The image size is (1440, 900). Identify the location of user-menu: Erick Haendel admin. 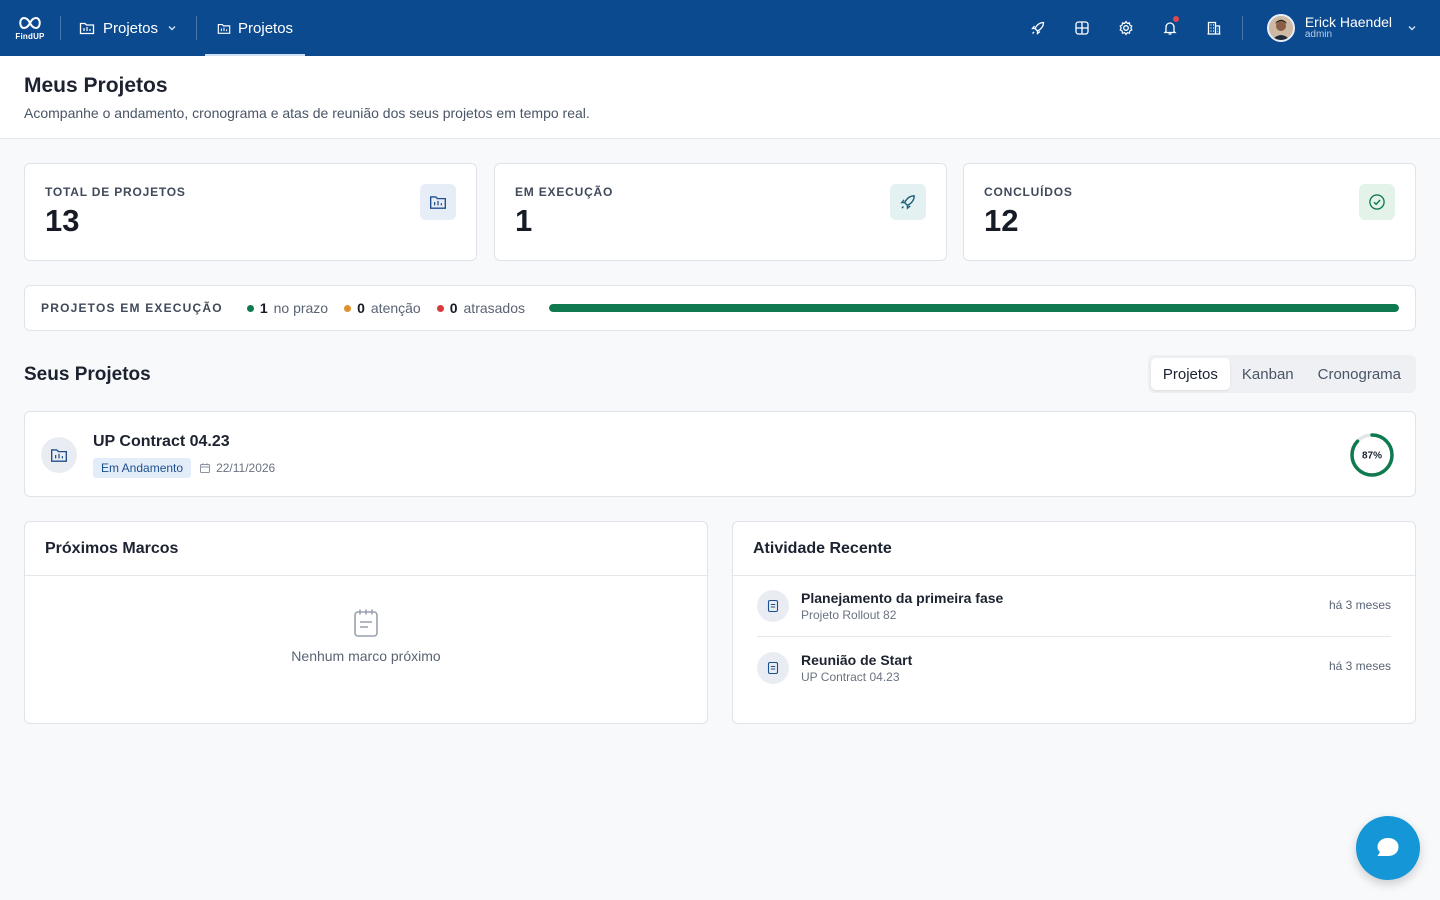
(1341, 28).